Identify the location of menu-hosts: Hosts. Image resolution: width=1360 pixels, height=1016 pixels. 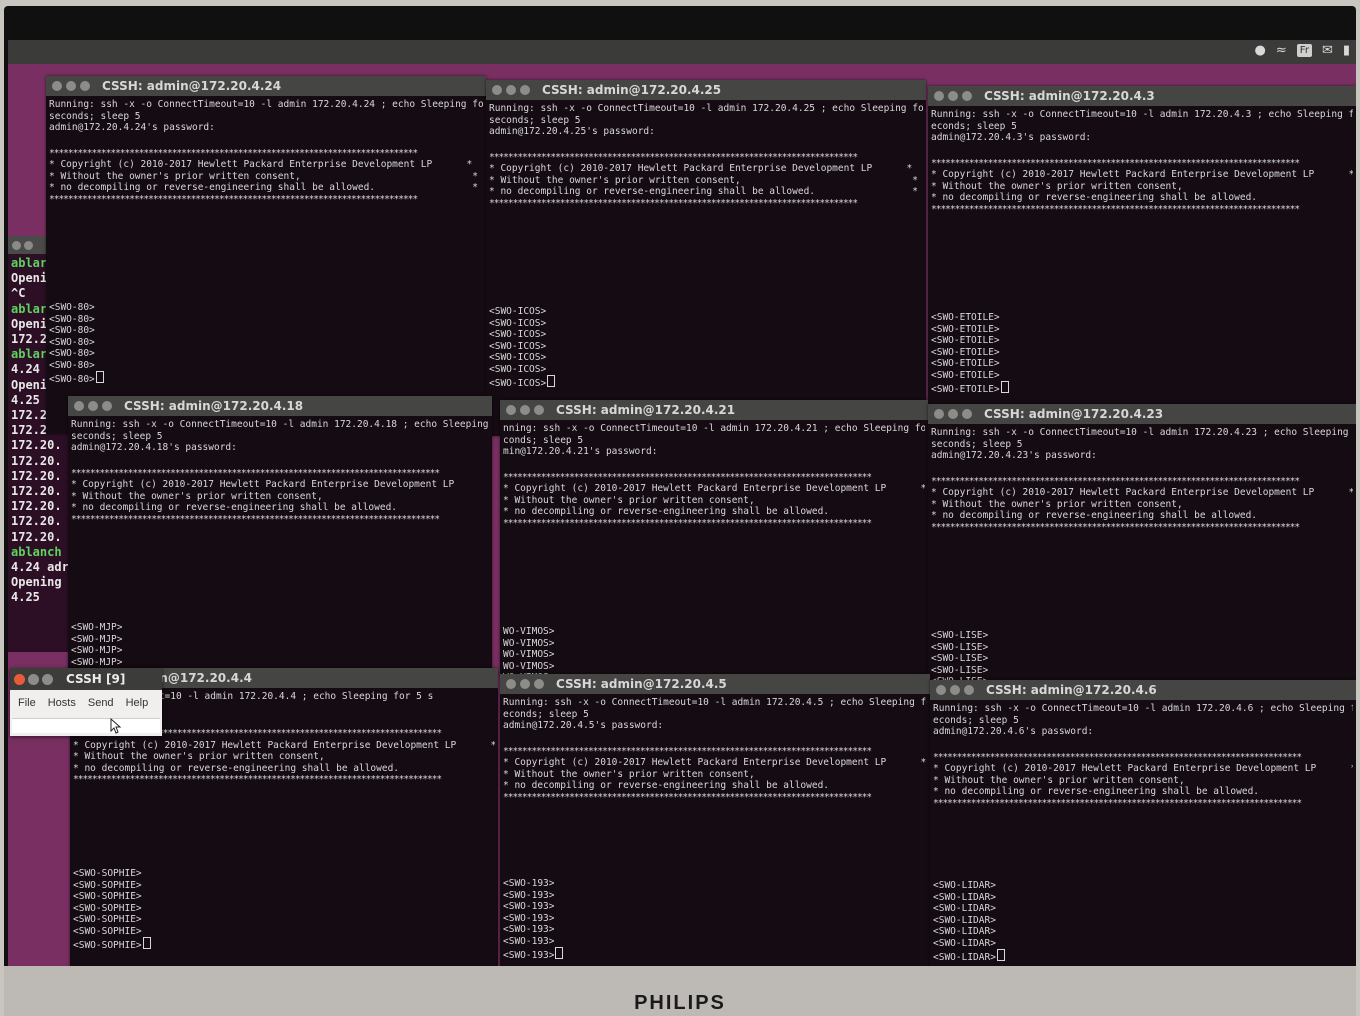
(62, 703).